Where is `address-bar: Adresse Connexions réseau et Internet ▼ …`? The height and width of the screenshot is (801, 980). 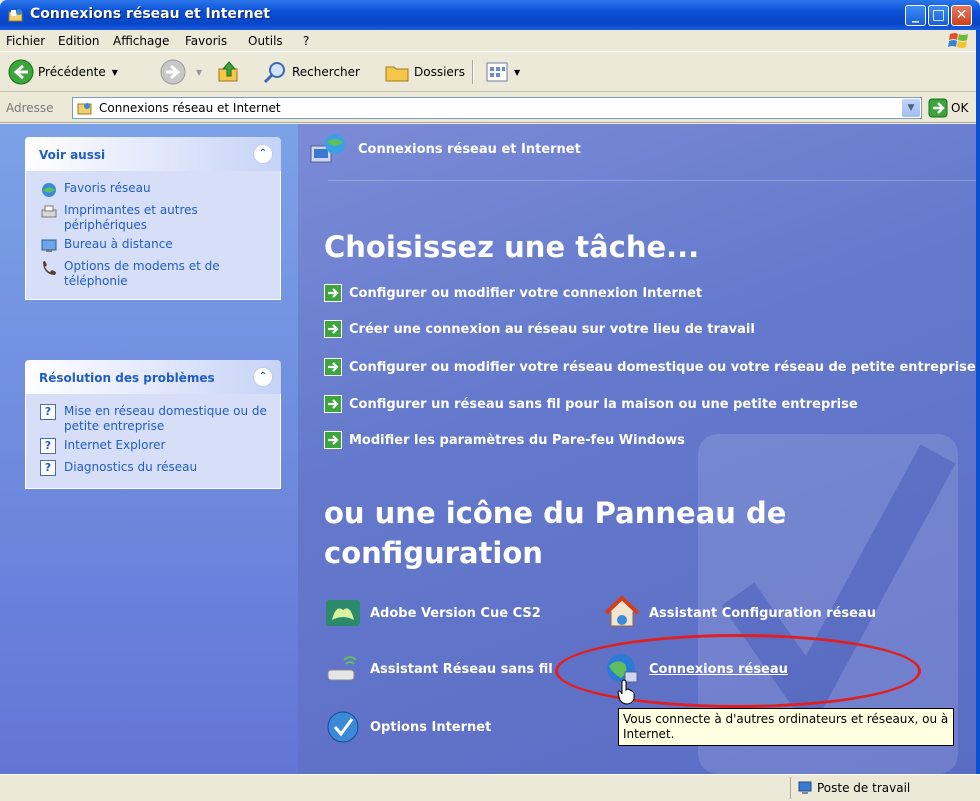 address-bar: Adresse Connexions réseau et Internet ▼ … is located at coordinates (490, 108).